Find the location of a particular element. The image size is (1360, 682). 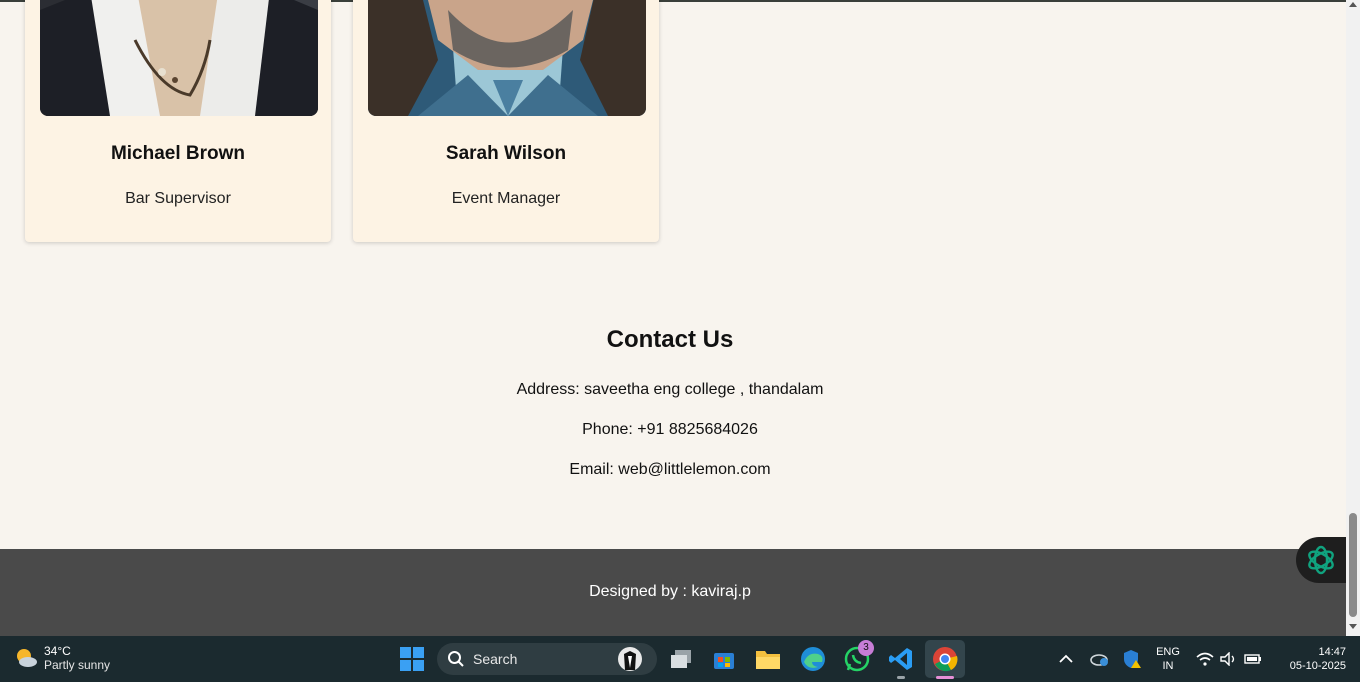

weather-temperature: 34°C is located at coordinates (57, 651).